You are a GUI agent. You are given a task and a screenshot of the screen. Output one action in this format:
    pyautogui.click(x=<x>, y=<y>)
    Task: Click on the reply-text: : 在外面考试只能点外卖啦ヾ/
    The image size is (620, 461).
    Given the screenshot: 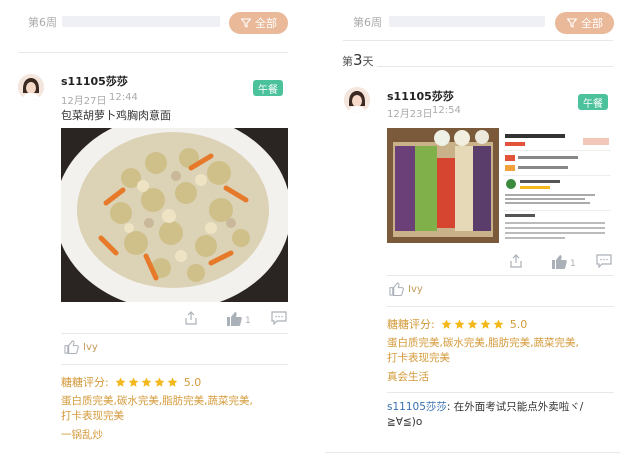 What is the action you would take?
    pyautogui.click(x=515, y=407)
    